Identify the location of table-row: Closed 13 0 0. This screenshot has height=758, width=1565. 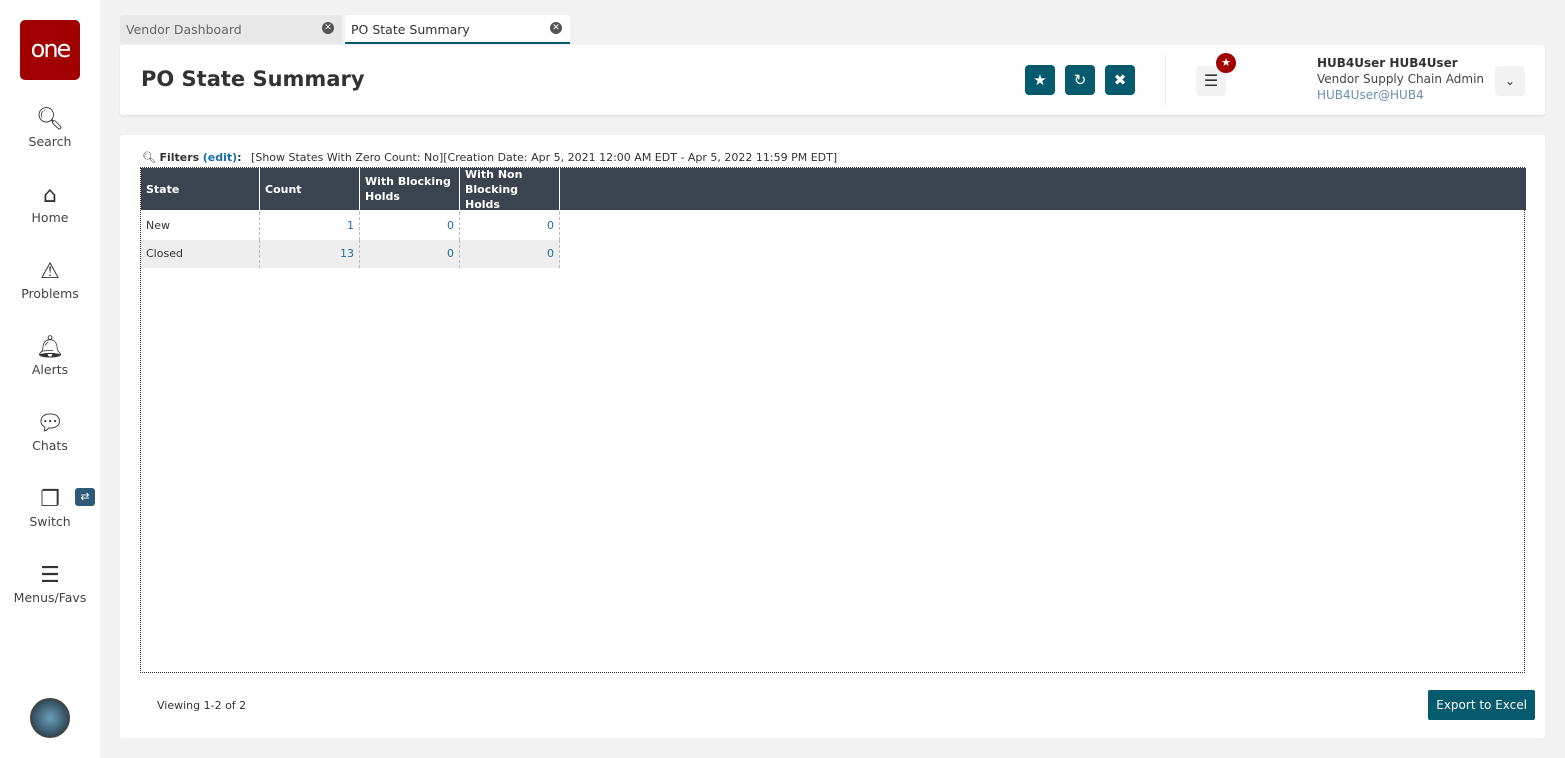
(350, 254).